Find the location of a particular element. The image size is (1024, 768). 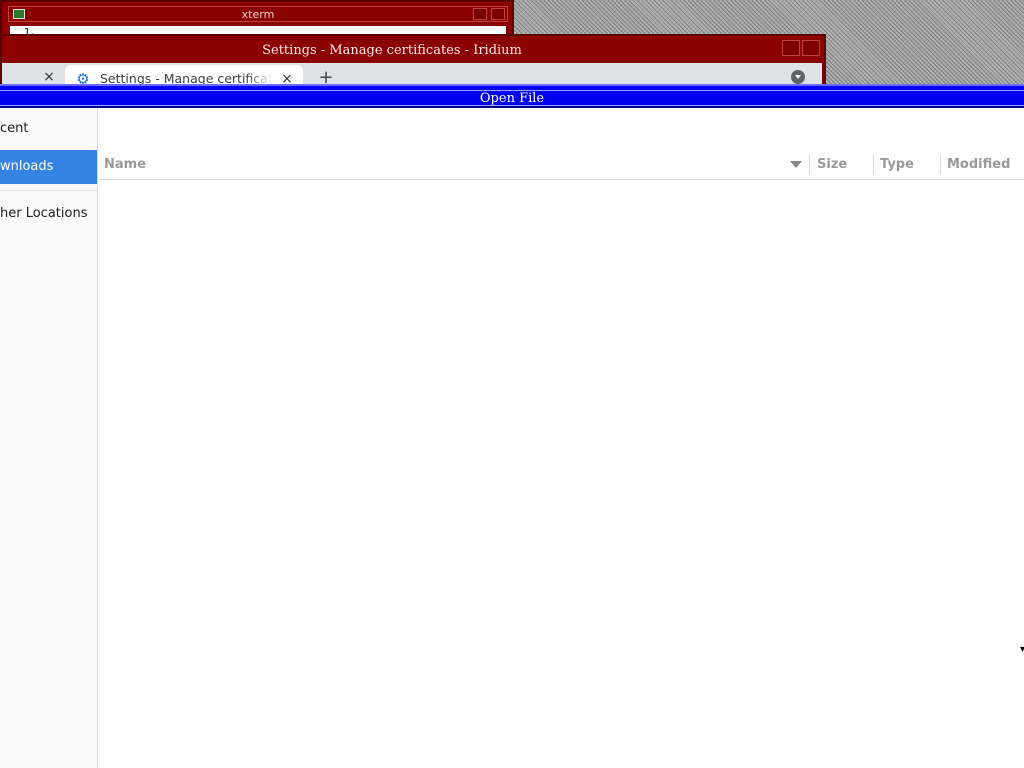

xterm-title: xterm is located at coordinates (258, 14).